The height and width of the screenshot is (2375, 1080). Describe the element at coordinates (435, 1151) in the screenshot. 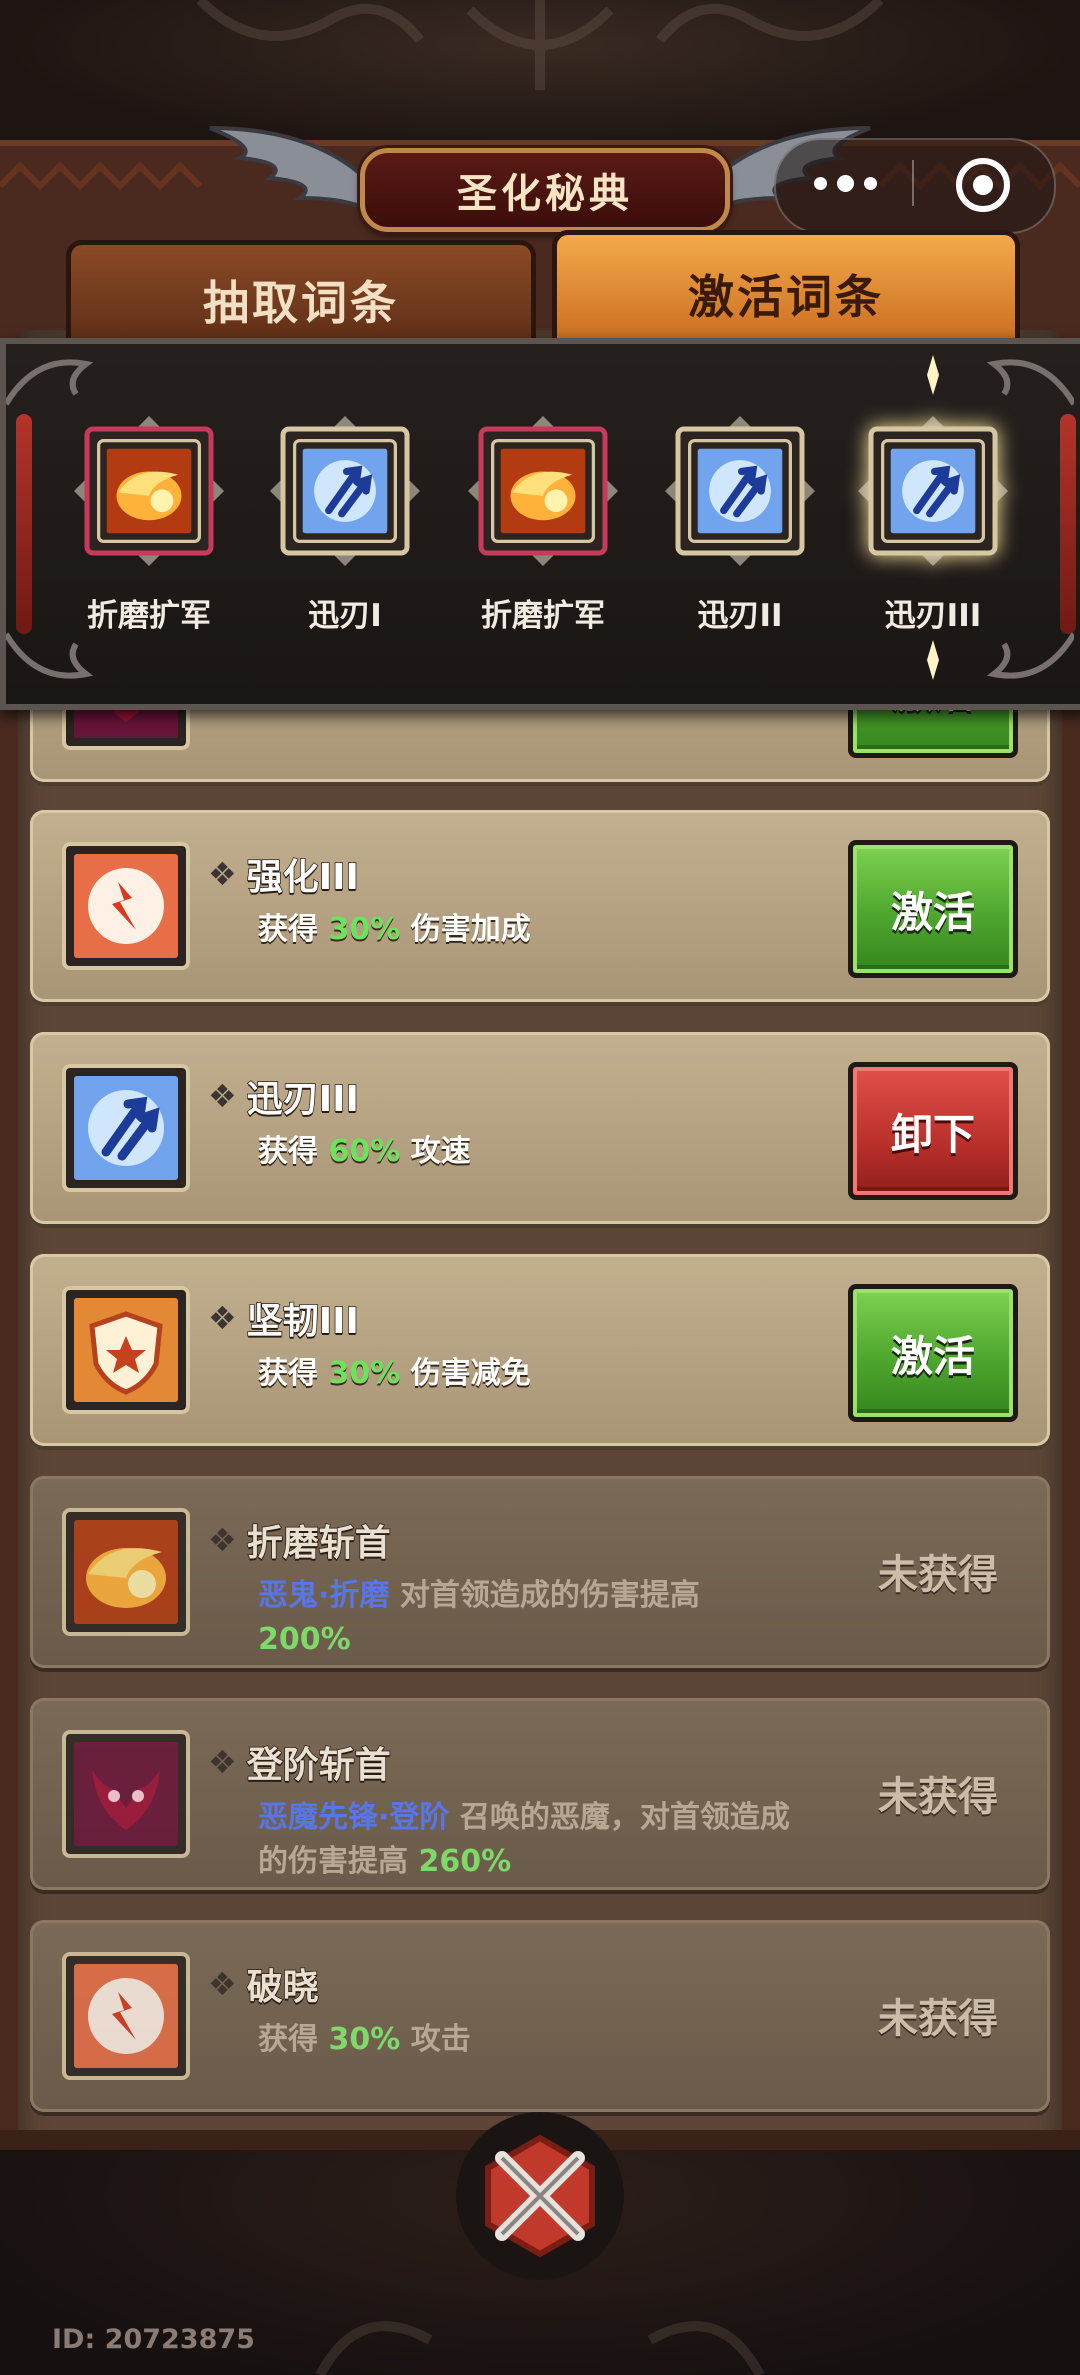

I see `desc-text: 攻速` at that location.